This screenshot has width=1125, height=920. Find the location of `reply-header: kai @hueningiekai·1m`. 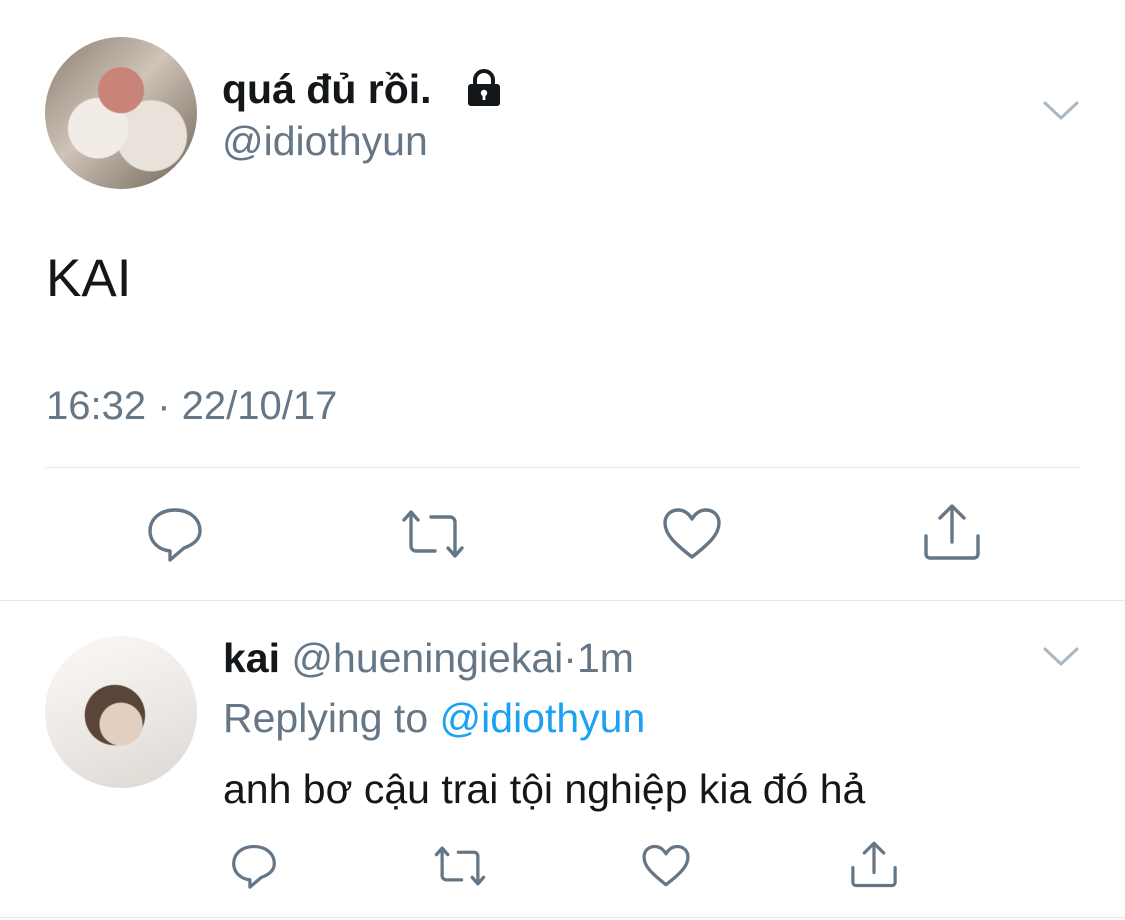

reply-header: kai @hueningiekai·1m is located at coordinates (428, 658).